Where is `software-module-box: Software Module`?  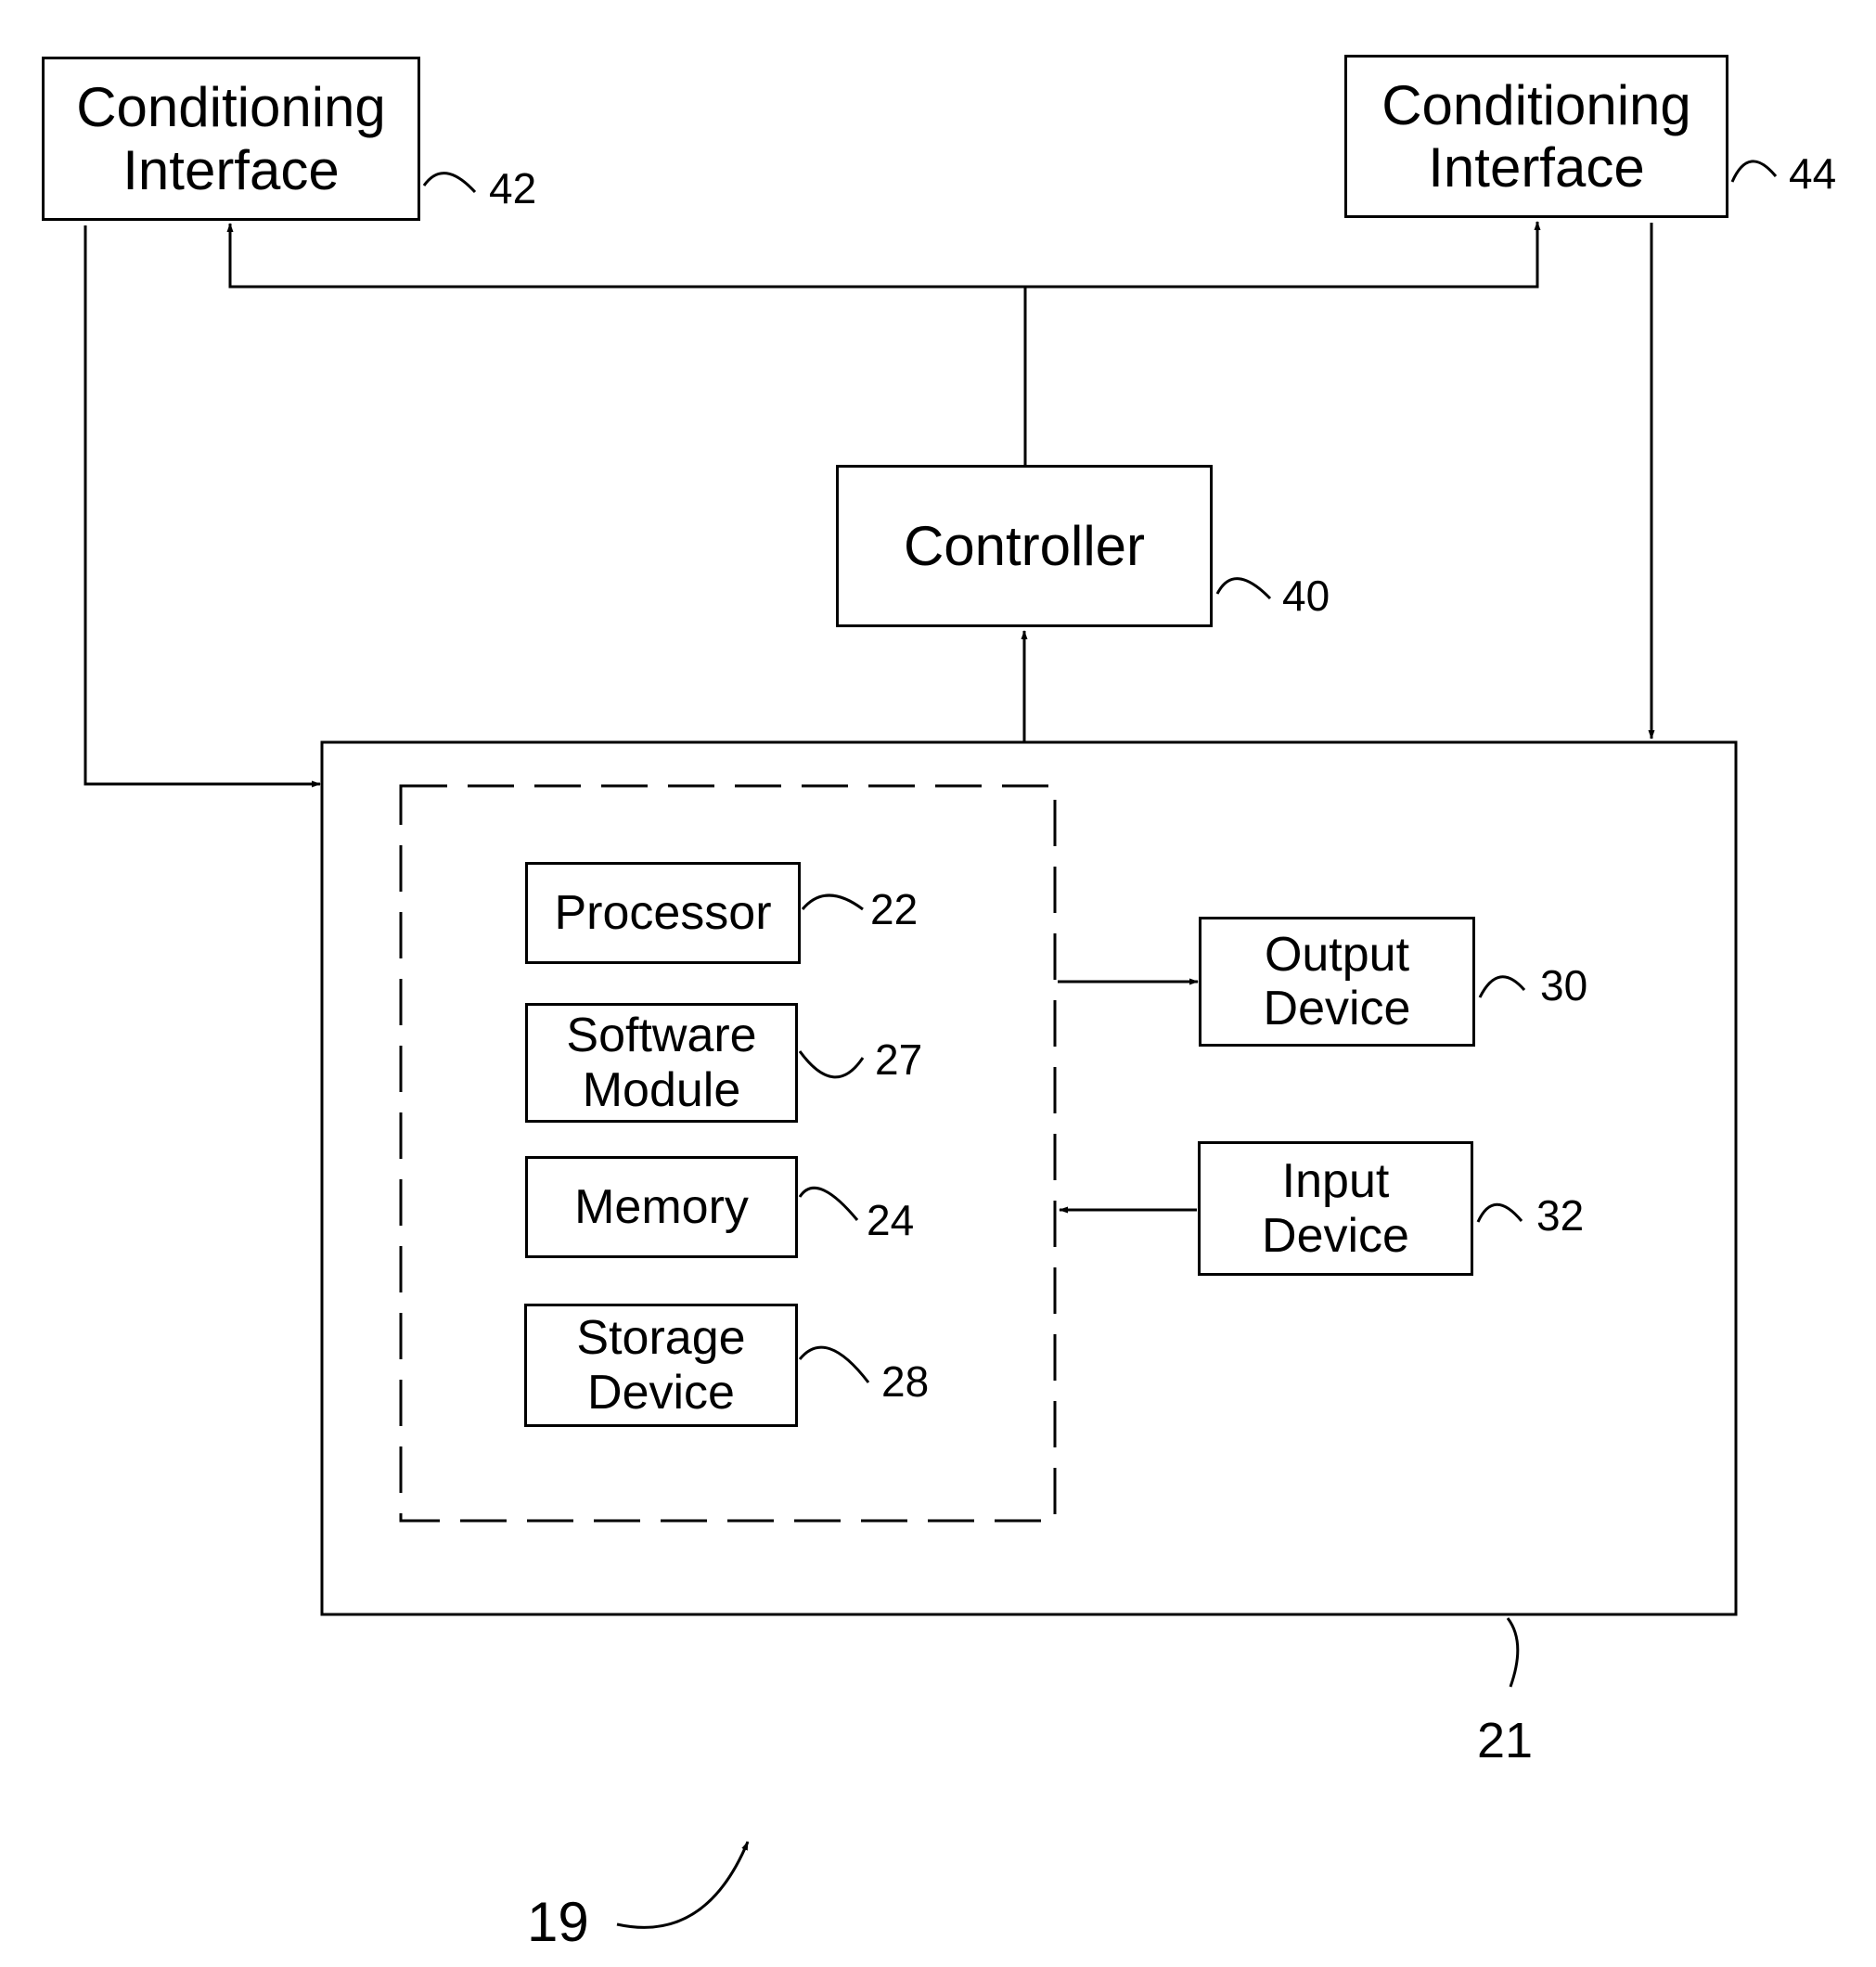 software-module-box: Software Module is located at coordinates (661, 1063).